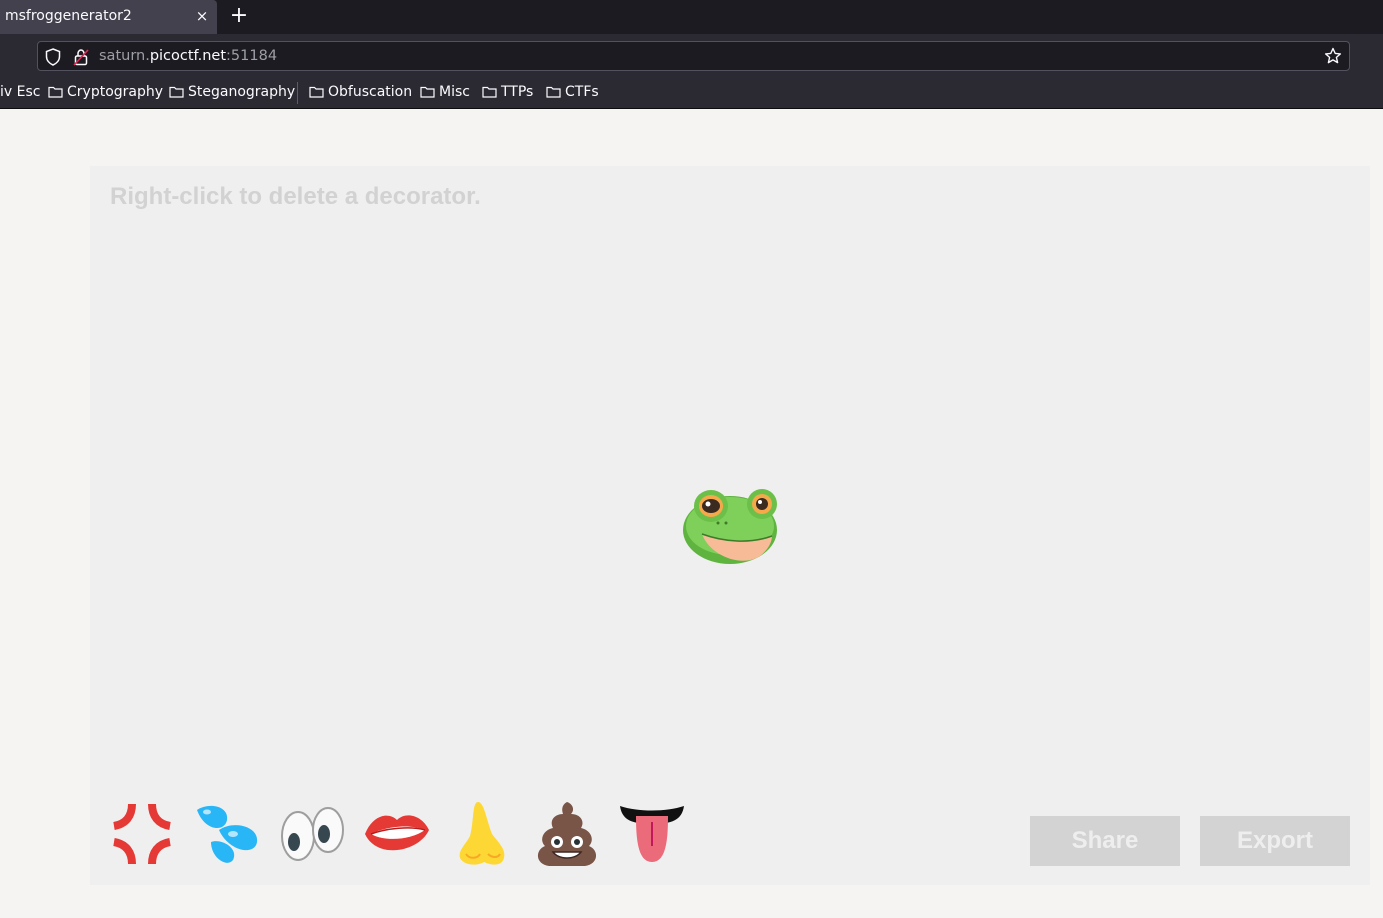 This screenshot has height=918, width=1383. I want to click on poop-icon, so click(567, 834).